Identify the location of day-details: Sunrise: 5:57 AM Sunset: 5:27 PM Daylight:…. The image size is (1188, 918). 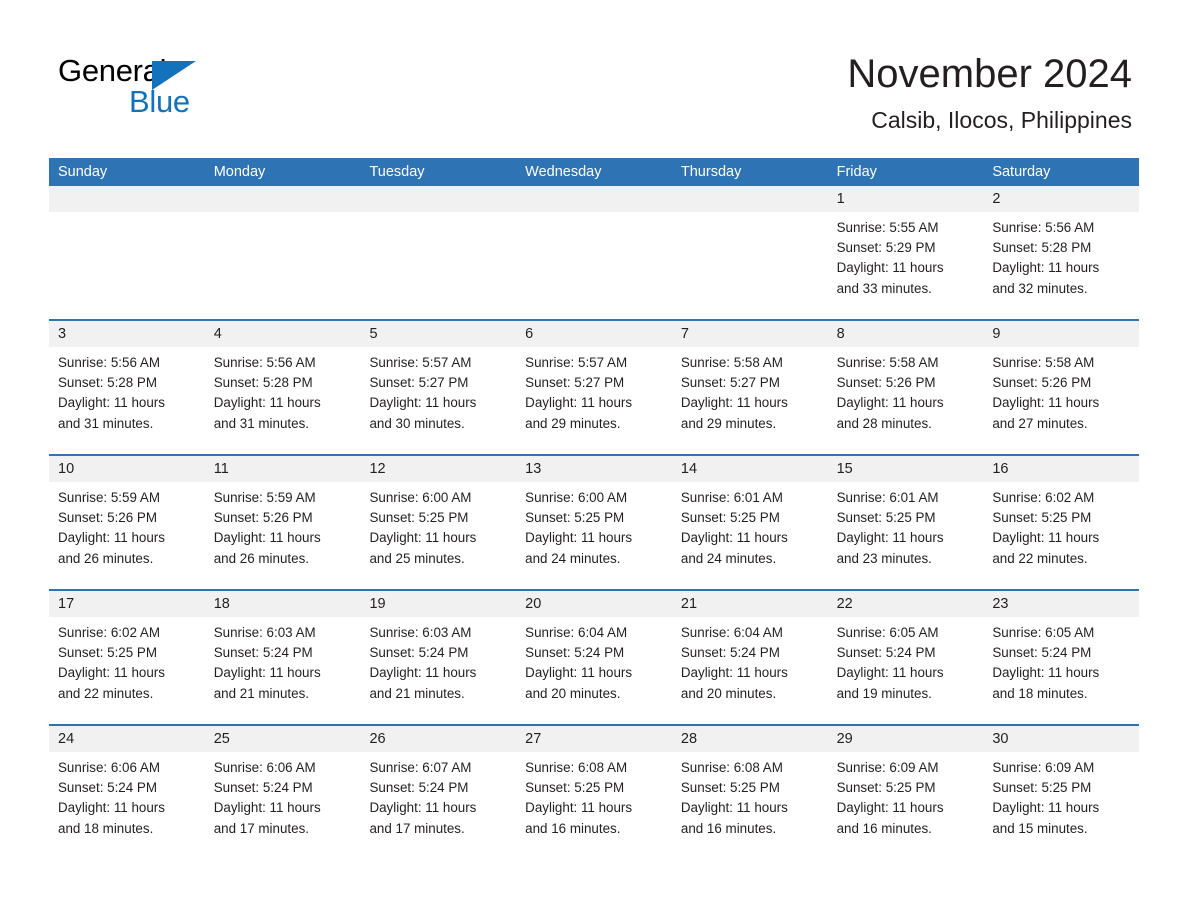
(594, 390).